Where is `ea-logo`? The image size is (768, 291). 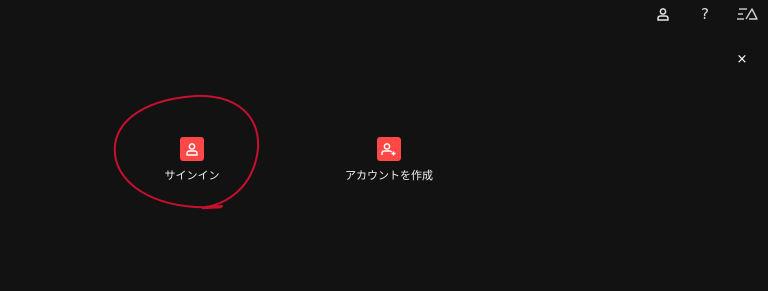
ea-logo is located at coordinates (747, 14).